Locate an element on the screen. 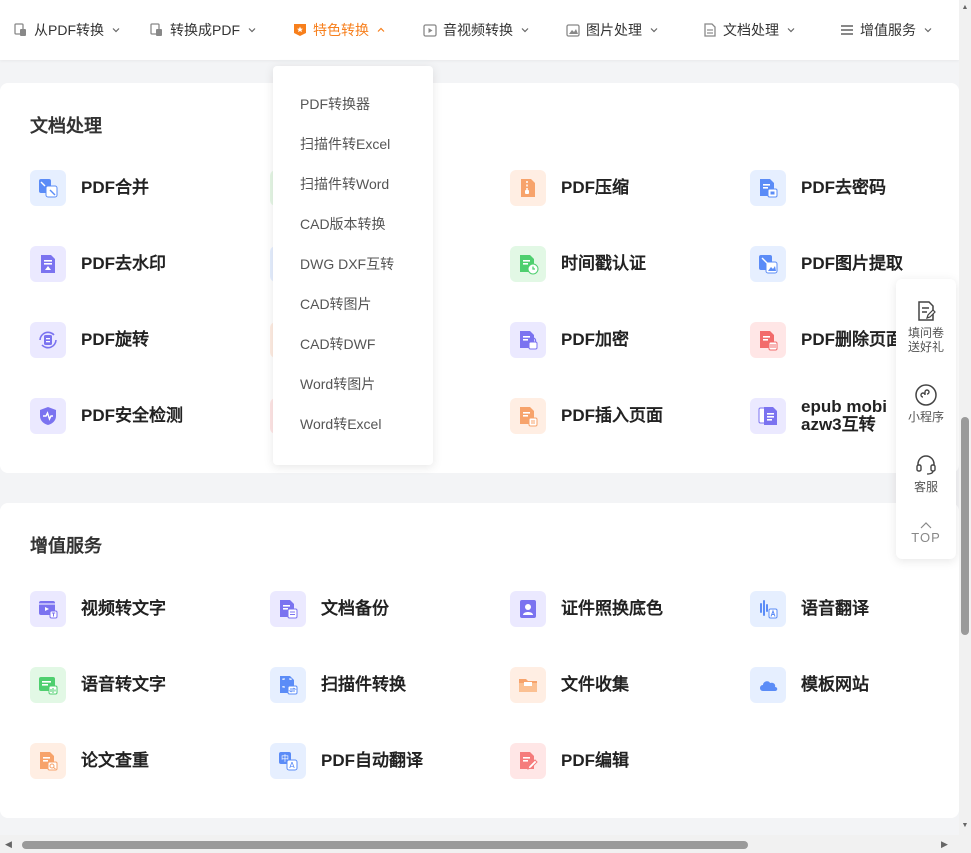 This screenshot has width=971, height=853. tool-label: PDF旋转 is located at coordinates (115, 339).